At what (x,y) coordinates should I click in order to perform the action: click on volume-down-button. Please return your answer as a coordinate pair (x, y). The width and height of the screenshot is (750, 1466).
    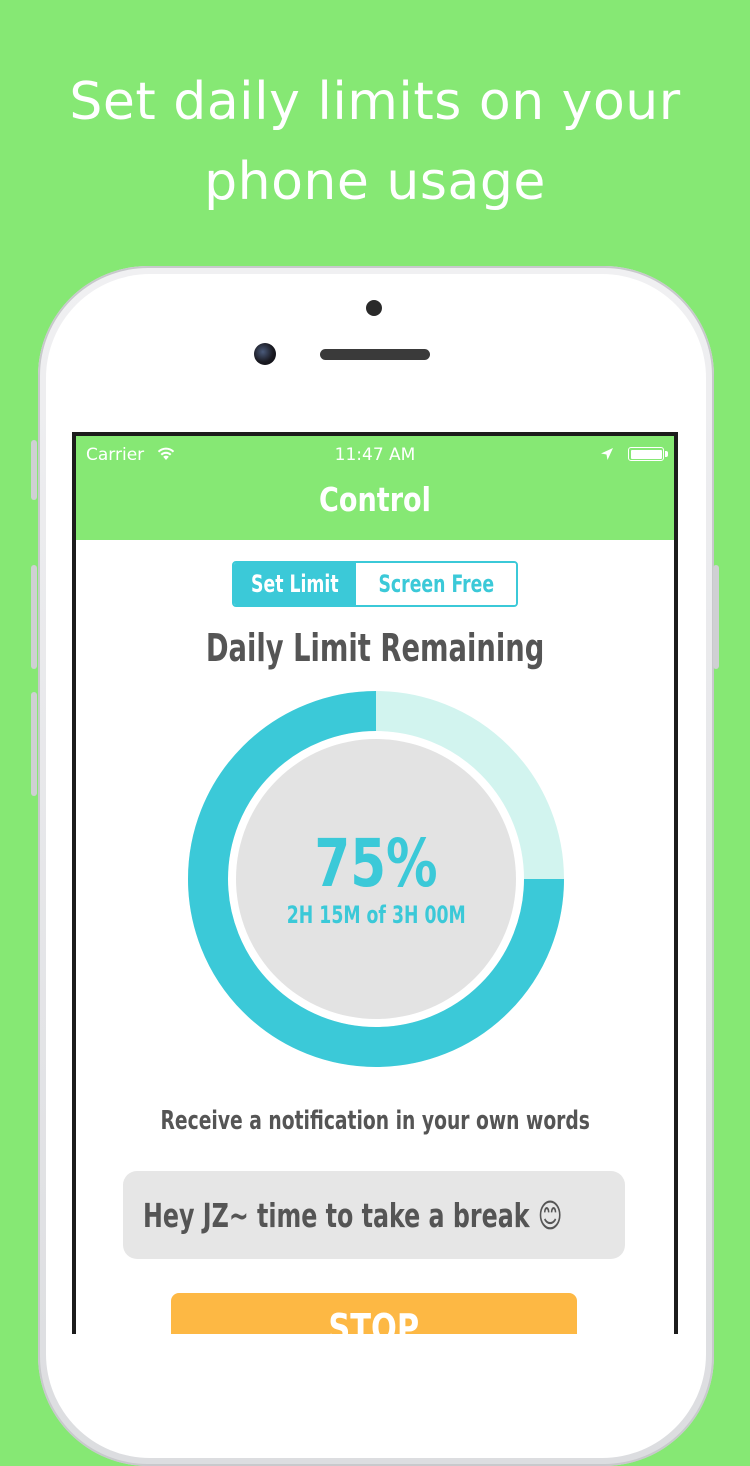
    Looking at the image, I should click on (34, 744).